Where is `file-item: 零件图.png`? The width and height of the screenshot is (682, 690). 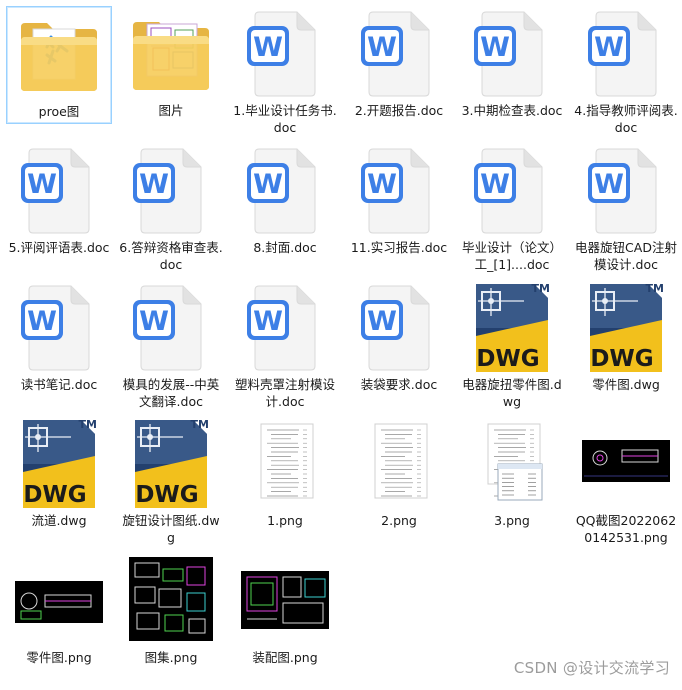 file-item: 零件图.png is located at coordinates (59, 609).